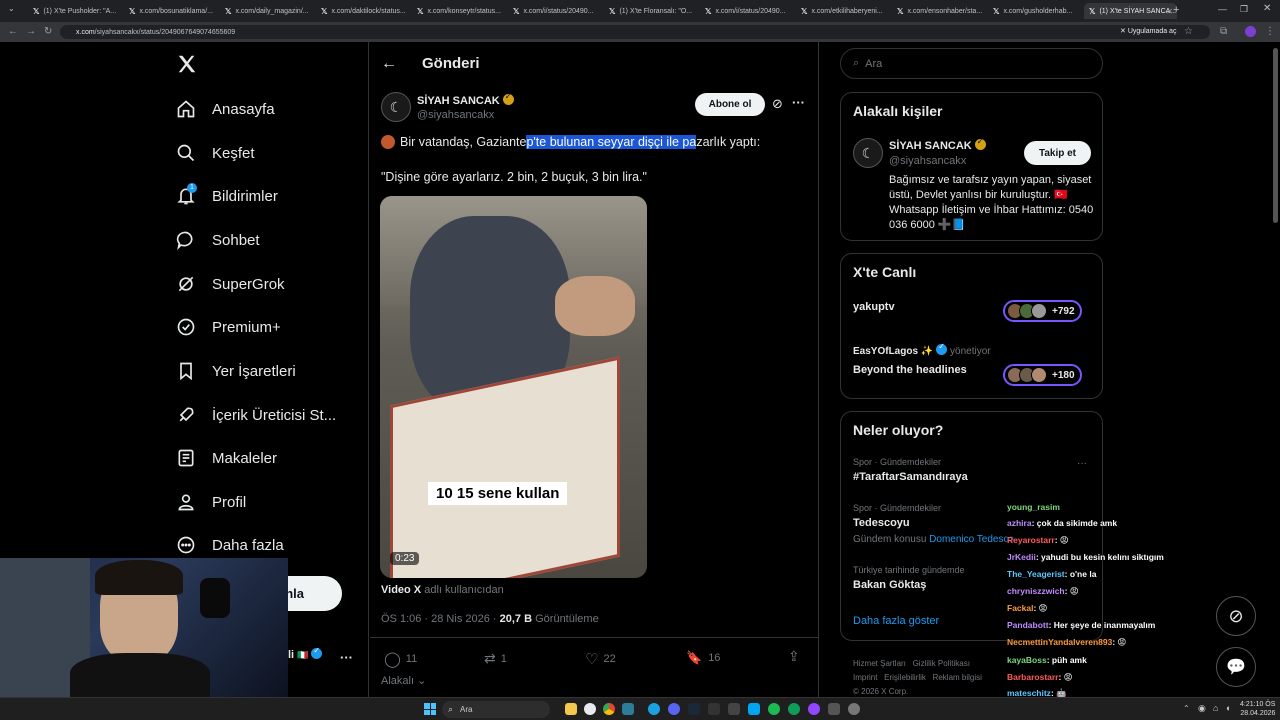  Describe the element at coordinates (227, 196) in the screenshot. I see `nav-item-notifications: 1 Bildirimler` at that location.